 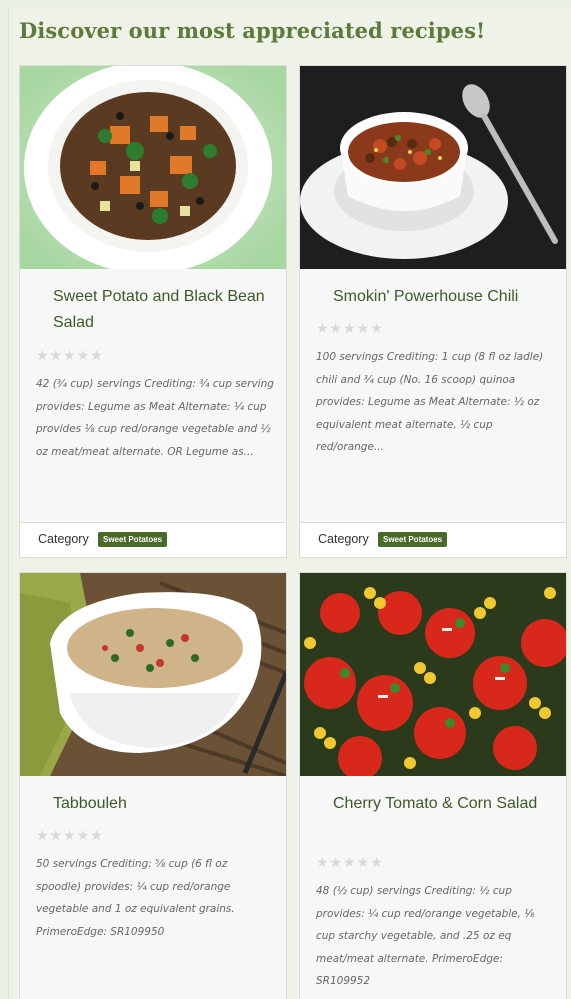 I want to click on recipe-title: Cherry Tomato & Corn Salad, so click(x=443, y=804).